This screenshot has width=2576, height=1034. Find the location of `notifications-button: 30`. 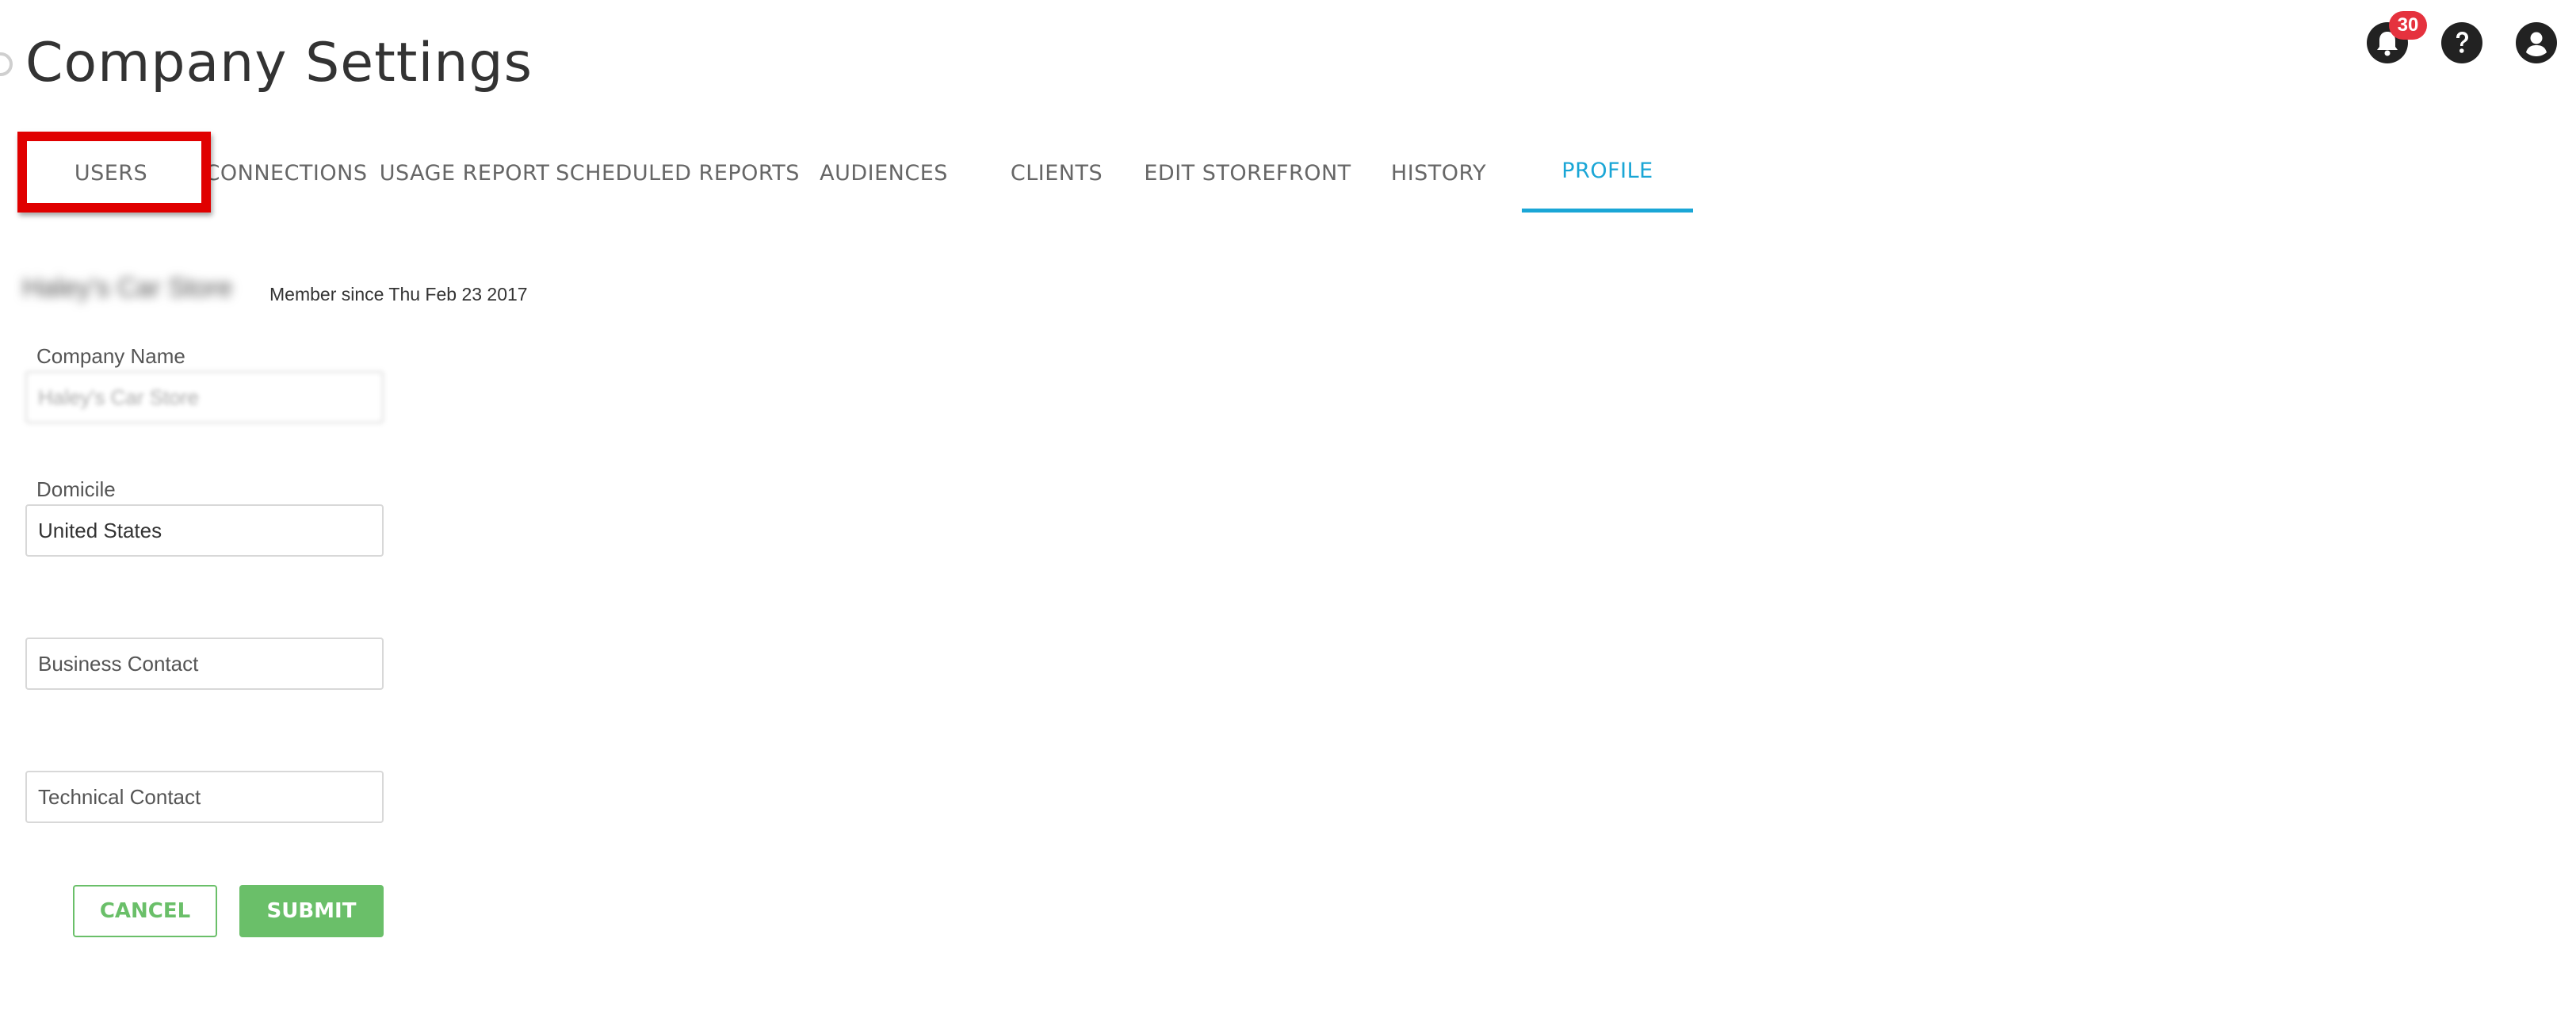

notifications-button: 30 is located at coordinates (2397, 37).